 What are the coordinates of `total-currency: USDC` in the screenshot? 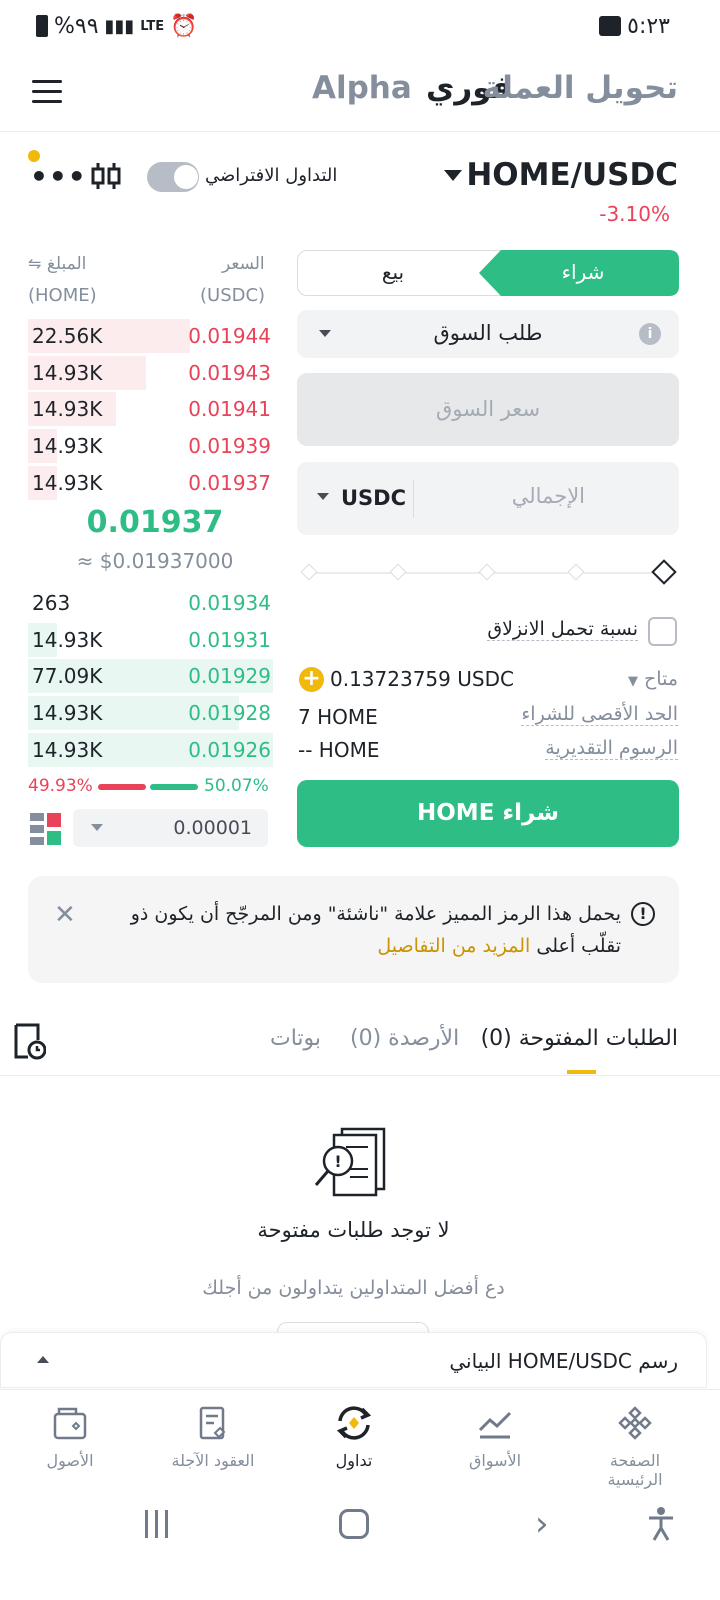 It's located at (373, 498).